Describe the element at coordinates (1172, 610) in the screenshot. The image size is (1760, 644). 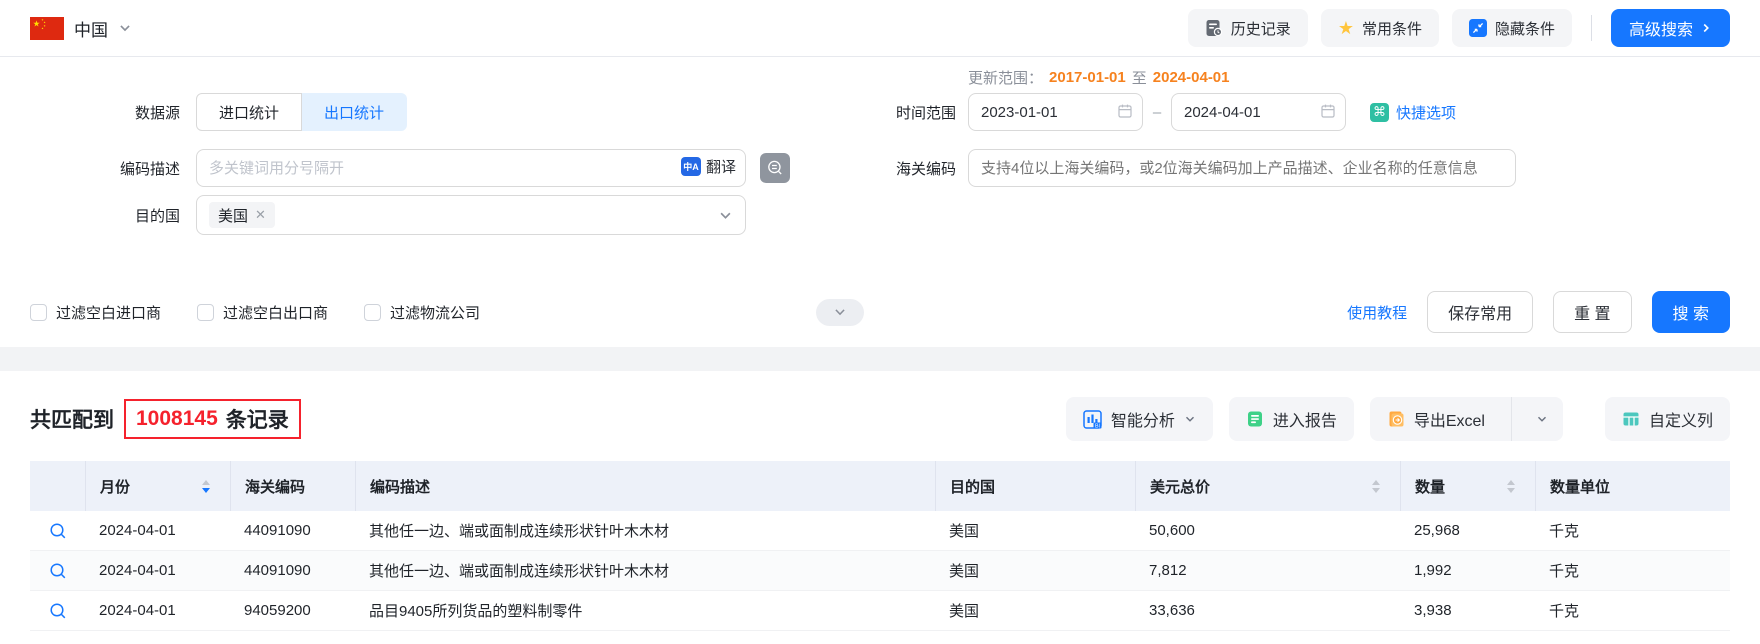
I see `cell-usd-total: 33,636` at that location.